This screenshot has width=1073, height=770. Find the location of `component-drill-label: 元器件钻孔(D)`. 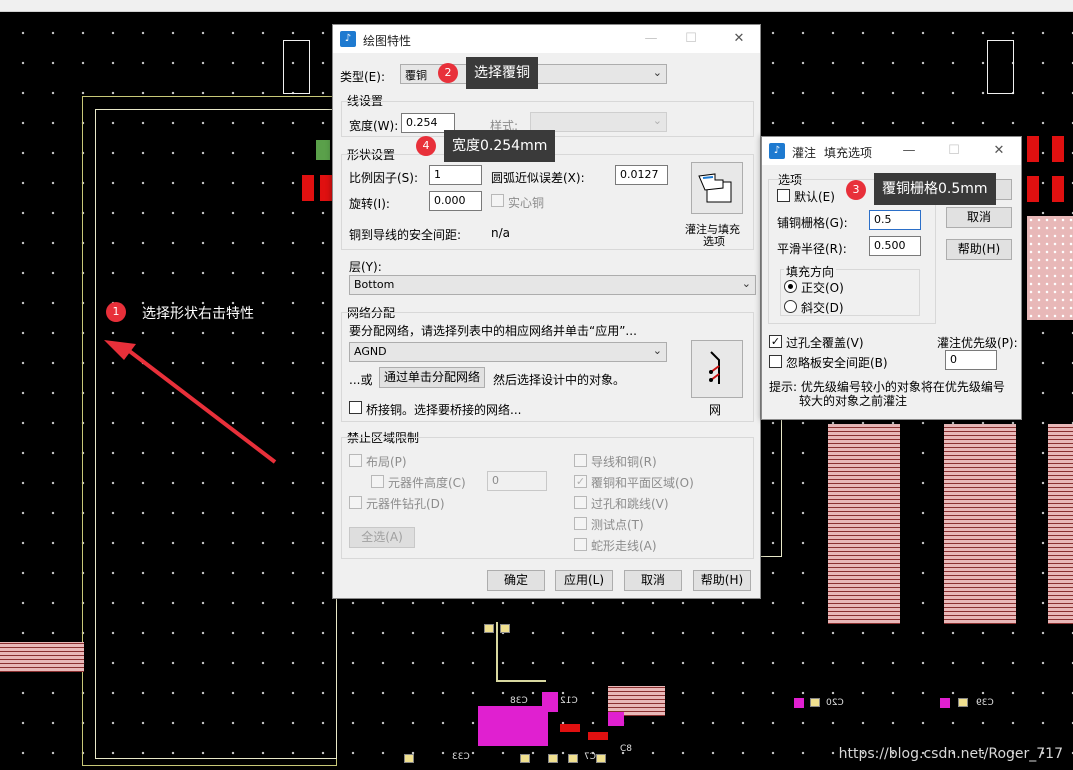

component-drill-label: 元器件钻孔(D) is located at coordinates (405, 504).